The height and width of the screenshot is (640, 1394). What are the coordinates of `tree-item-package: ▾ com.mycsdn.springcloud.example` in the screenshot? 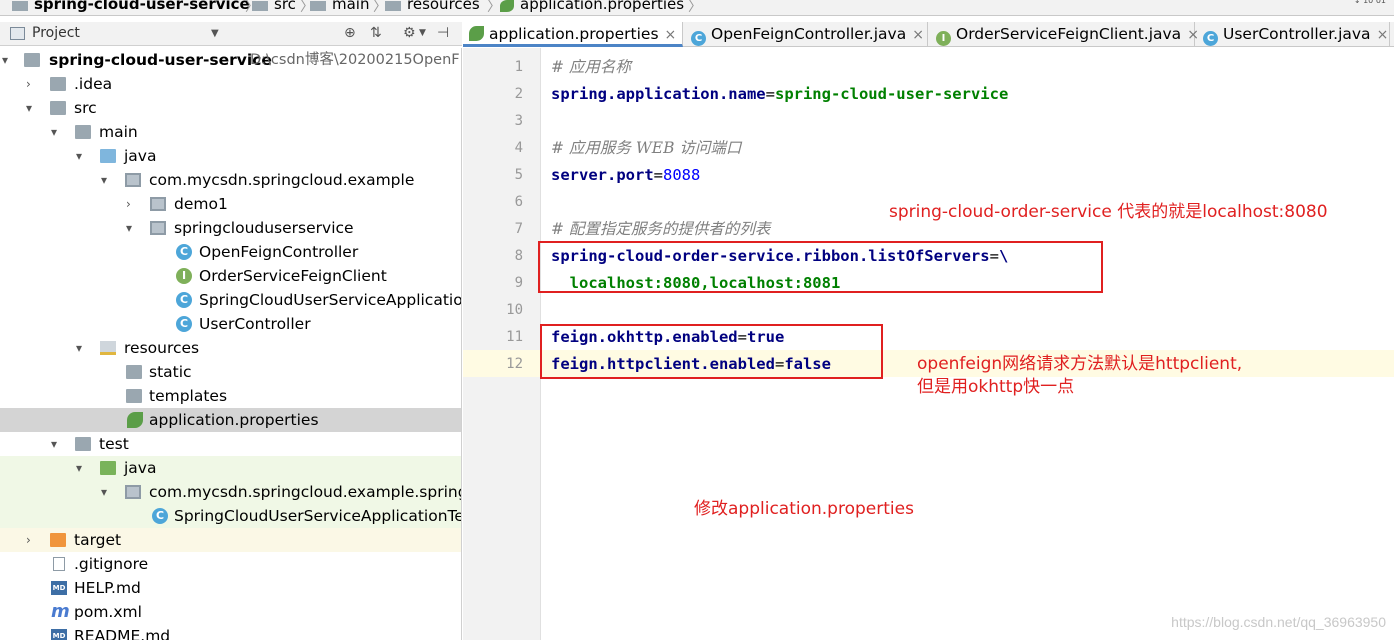 It's located at (230, 180).